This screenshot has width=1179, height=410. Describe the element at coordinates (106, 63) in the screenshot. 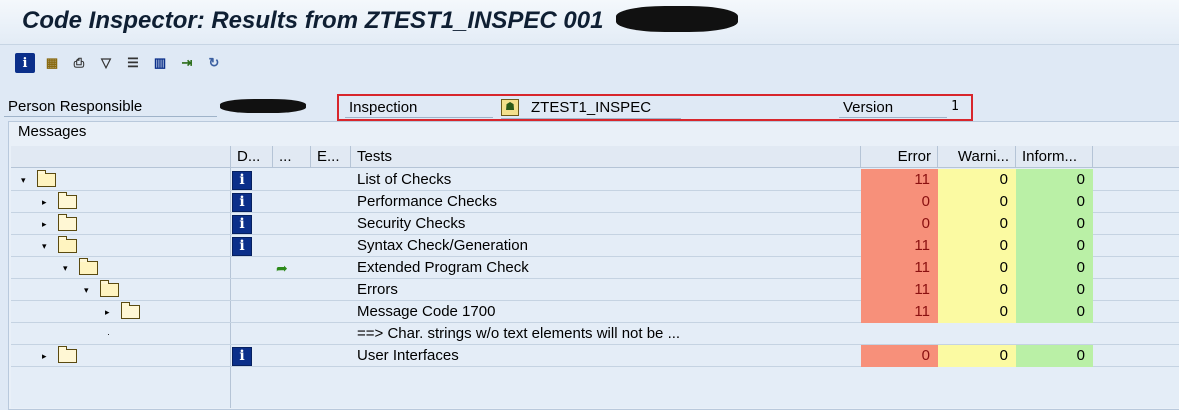

I see `filter-icon: ▽` at that location.